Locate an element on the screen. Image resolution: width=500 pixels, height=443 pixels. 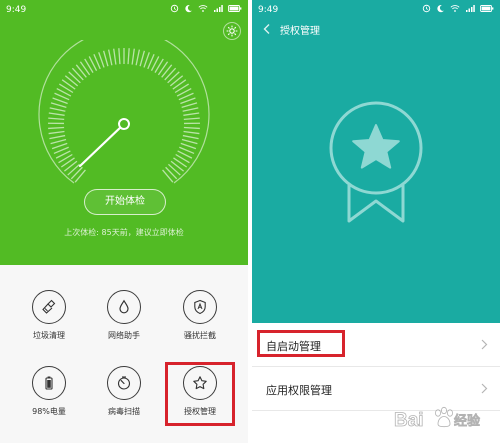
settings-button is located at coordinates (232, 31).